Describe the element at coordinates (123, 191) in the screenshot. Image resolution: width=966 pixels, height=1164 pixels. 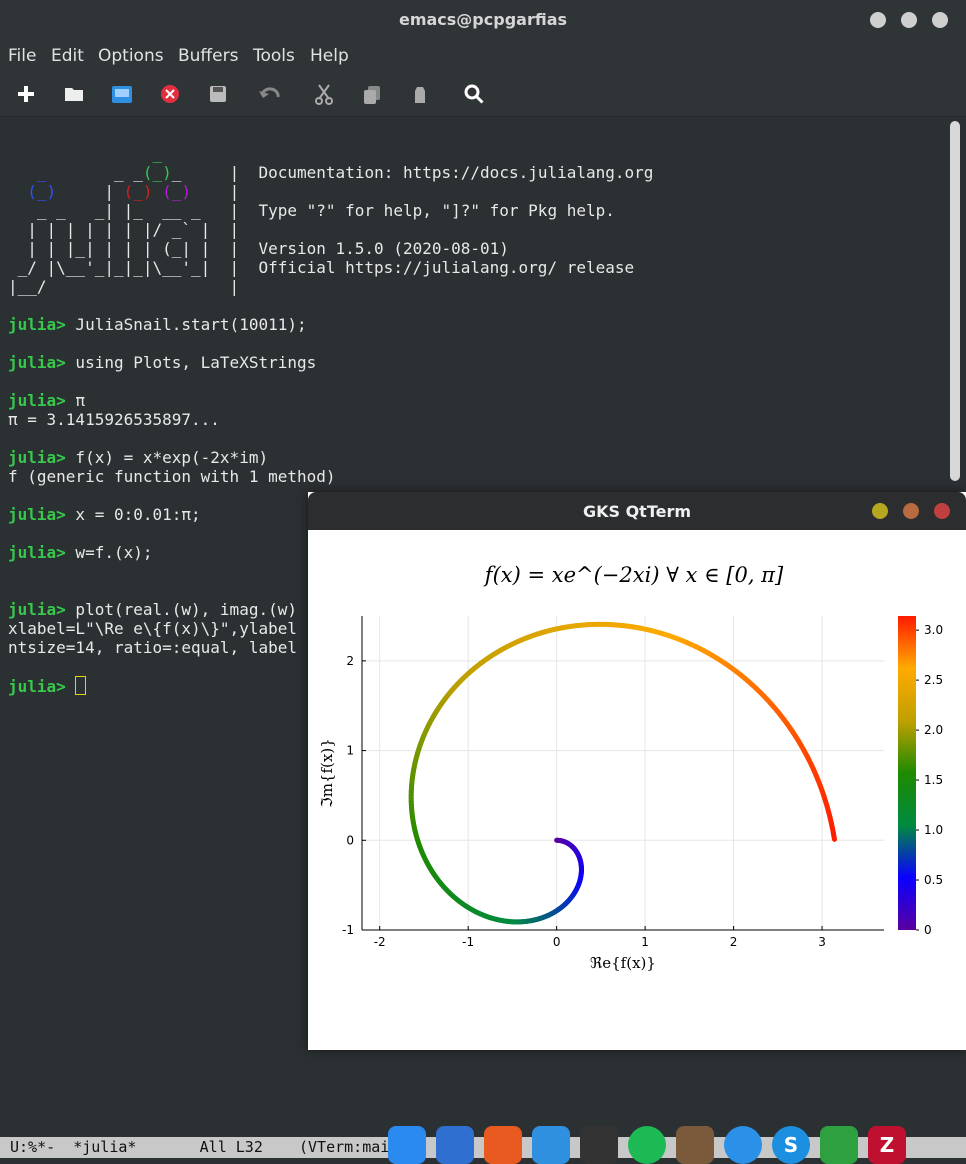
I see `banner-line: (_) | (_) (_) |` at that location.